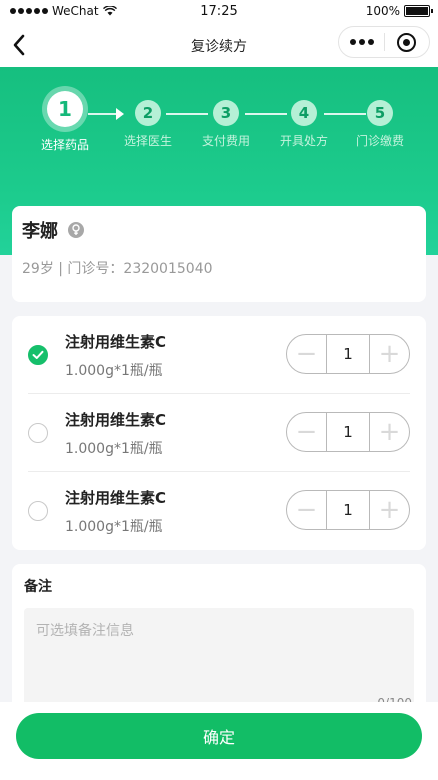  Describe the element at coordinates (303, 141) in the screenshot. I see `step-label: 开具处方` at that location.